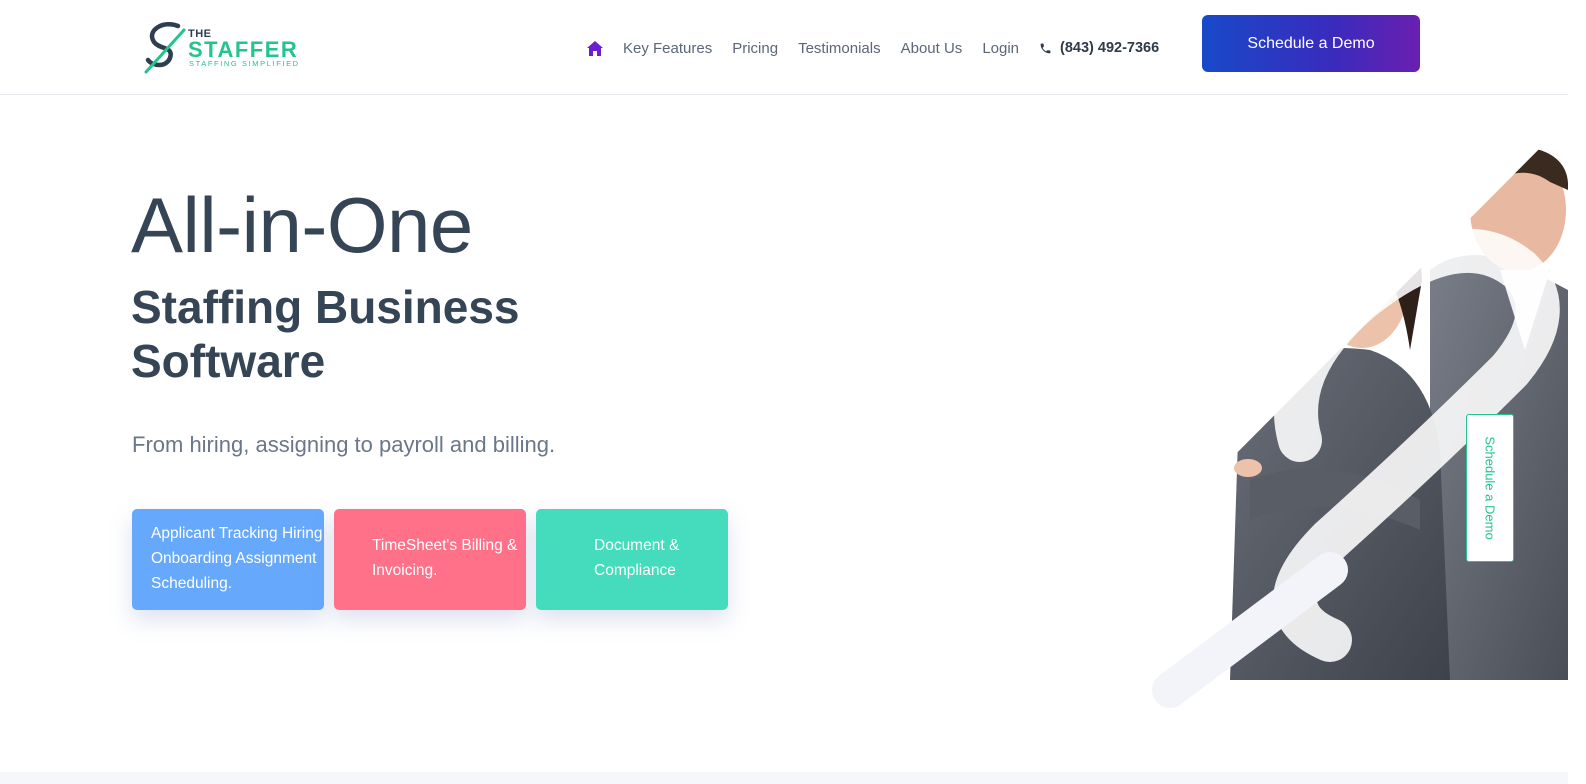 The height and width of the screenshot is (784, 1586). Describe the element at coordinates (165, 48) in the screenshot. I see `logo-mark-icon` at that location.